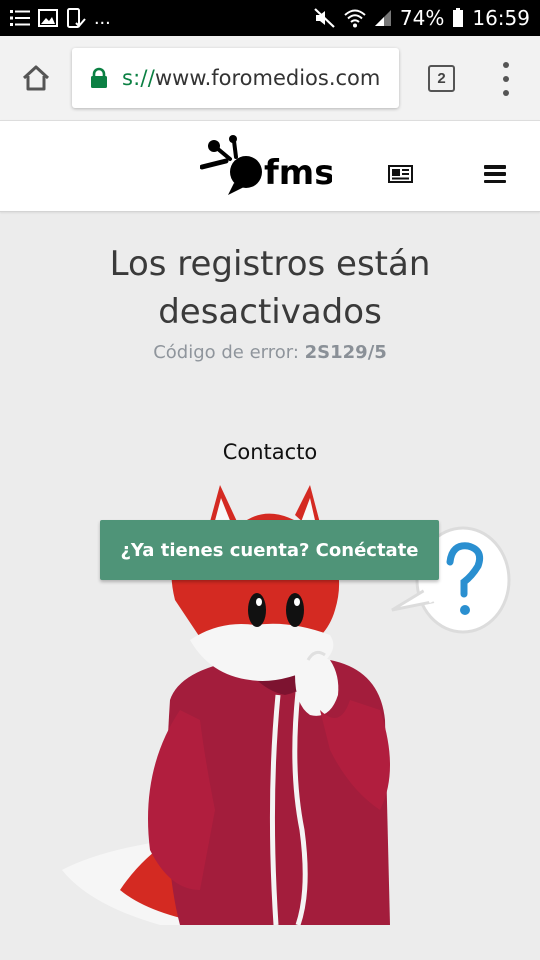  Describe the element at coordinates (355, 18) in the screenshot. I see `wifi-icon` at that location.